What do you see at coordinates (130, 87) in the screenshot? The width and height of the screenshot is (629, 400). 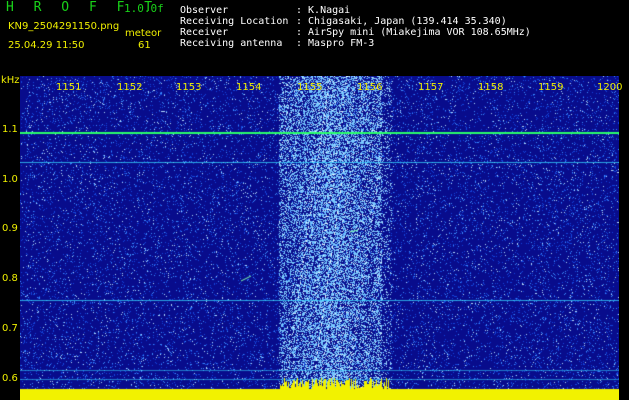 I see `x-tick: 1152` at bounding box center [130, 87].